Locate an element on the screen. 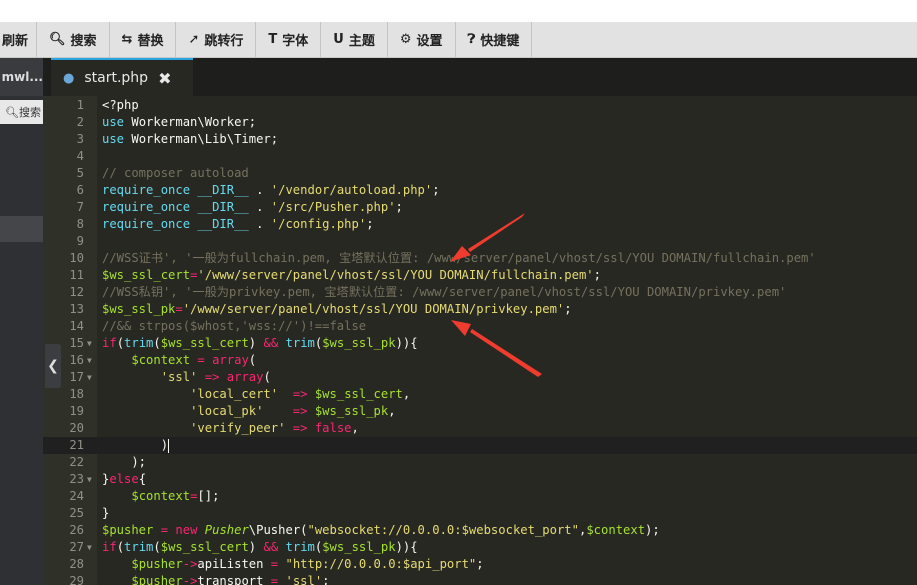 The width and height of the screenshot is (917, 585). arrow-shaft-upper is located at coordinates (496, 232).